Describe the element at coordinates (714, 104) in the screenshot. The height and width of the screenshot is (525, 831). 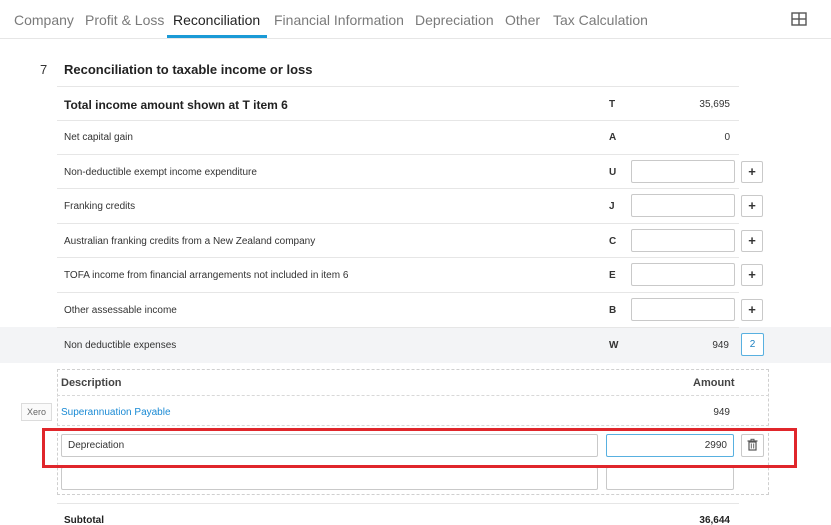
I see `row-value: 35,695` at that location.